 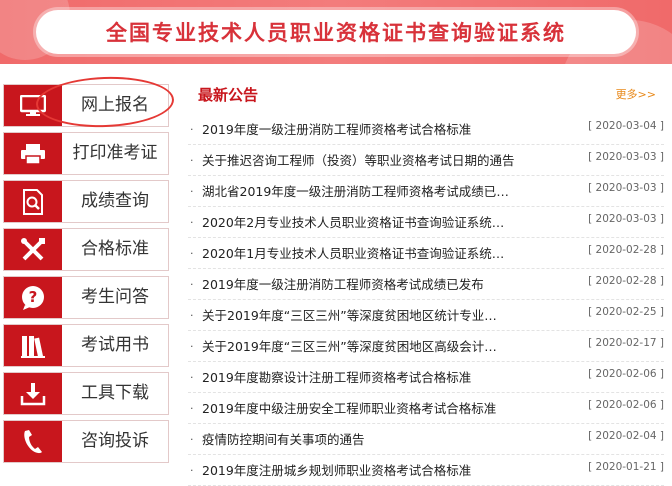 What do you see at coordinates (283, 438) in the screenshot?
I see `announcement-link: 疫情防控期间有关事项的通告` at bounding box center [283, 438].